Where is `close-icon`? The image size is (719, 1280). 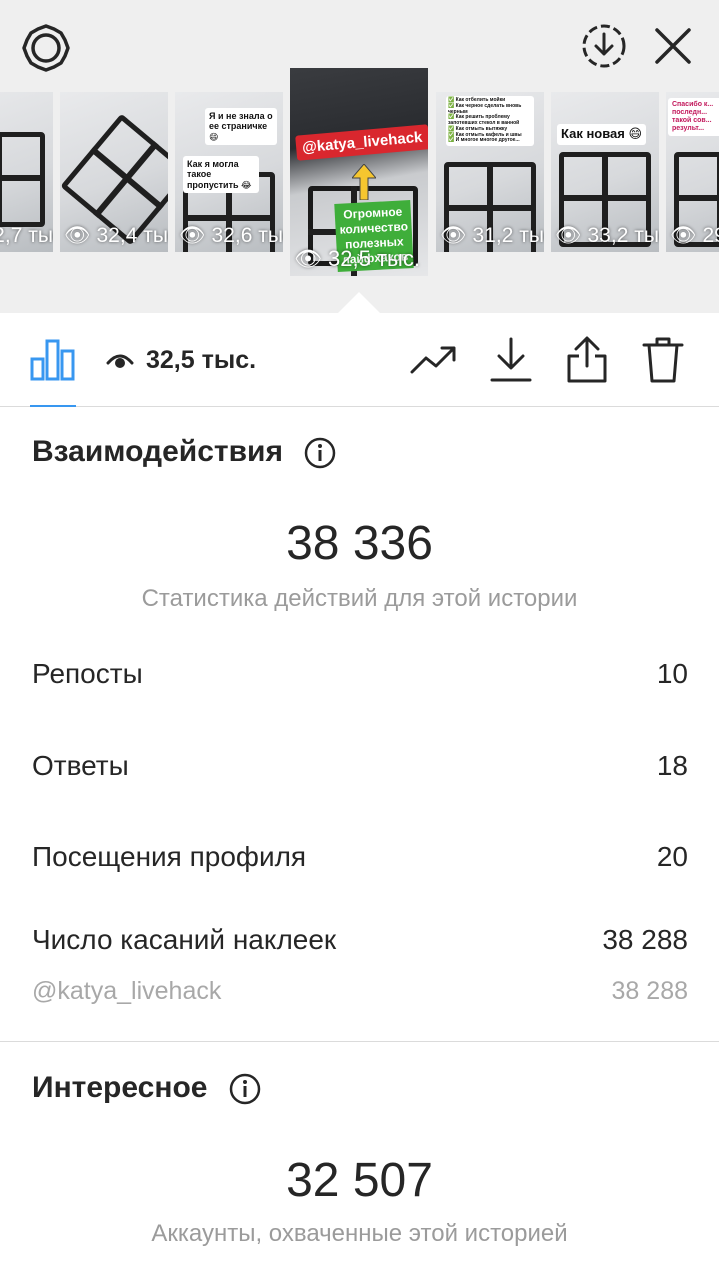 close-icon is located at coordinates (673, 46).